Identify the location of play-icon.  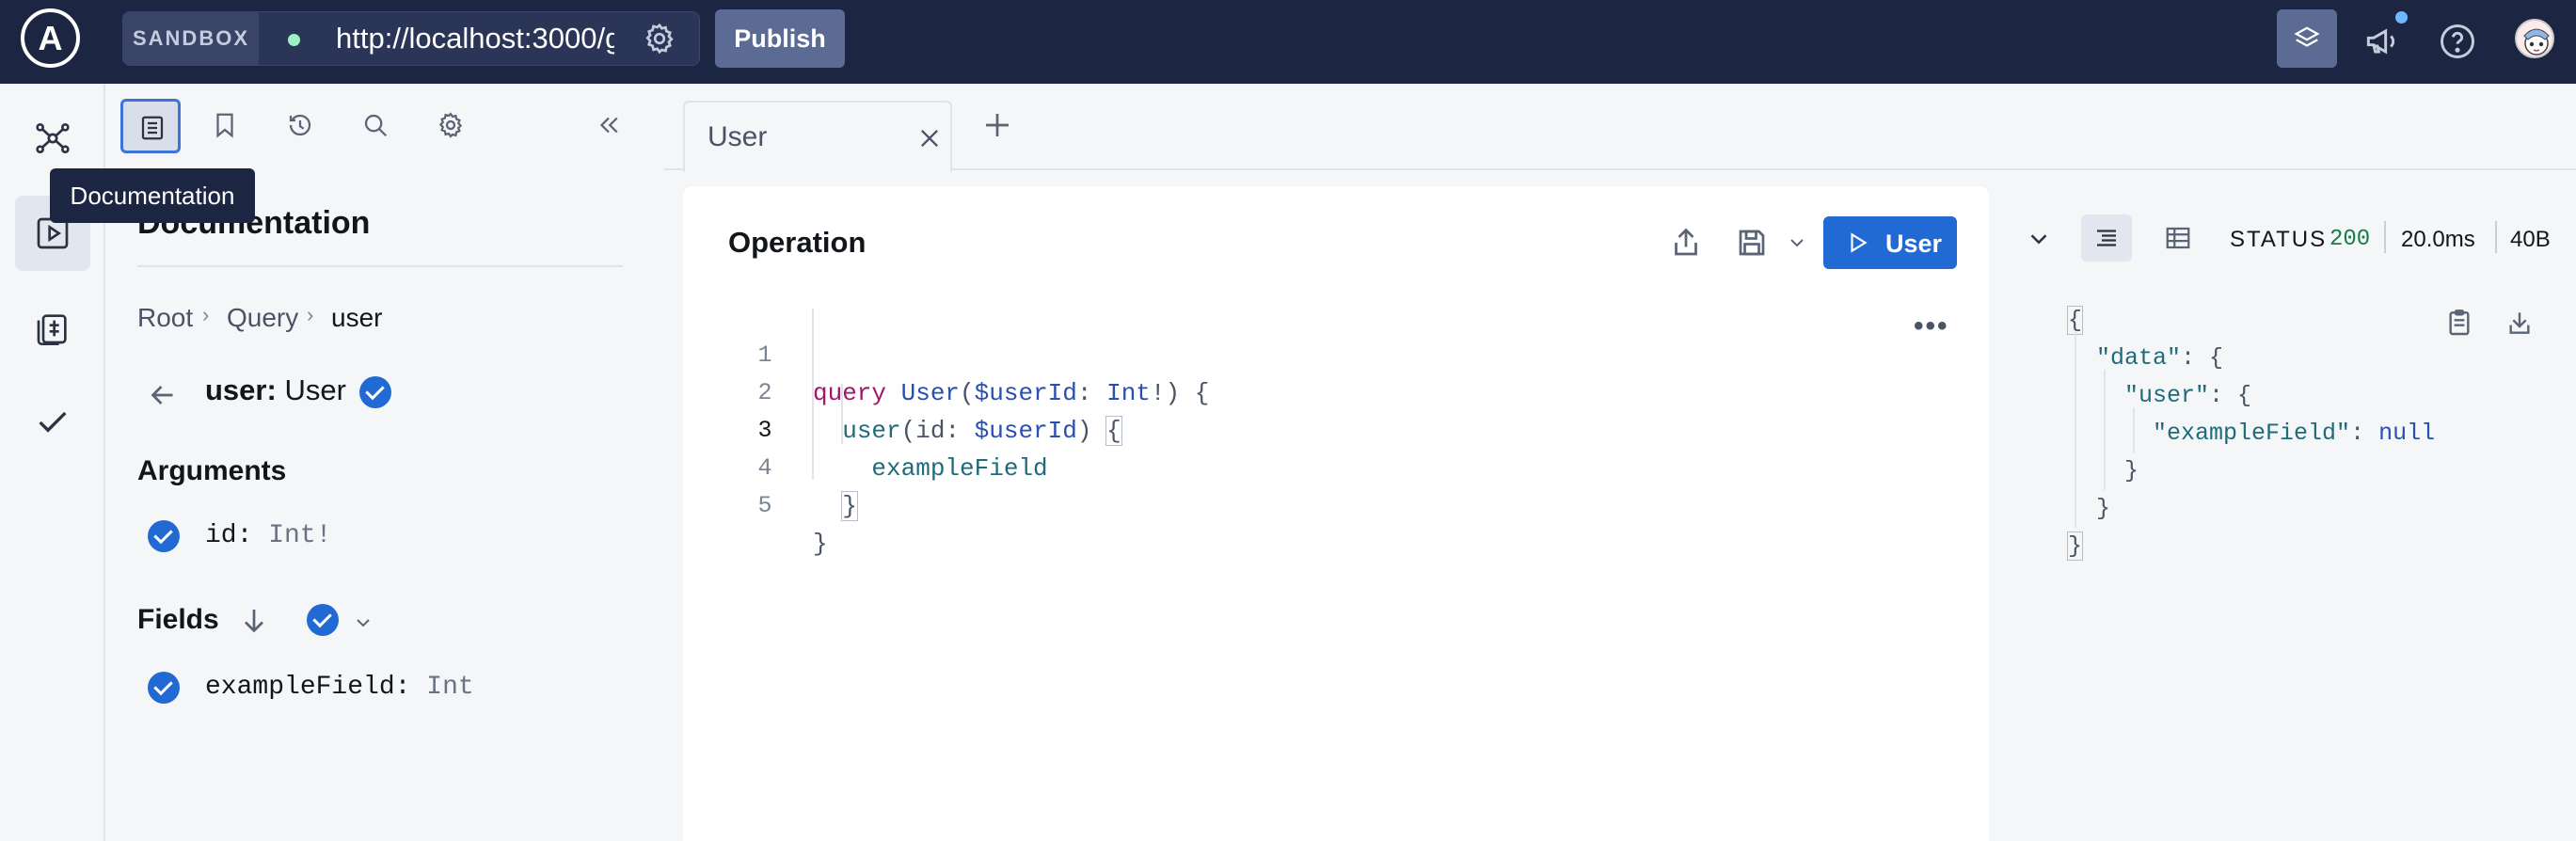
(1859, 242).